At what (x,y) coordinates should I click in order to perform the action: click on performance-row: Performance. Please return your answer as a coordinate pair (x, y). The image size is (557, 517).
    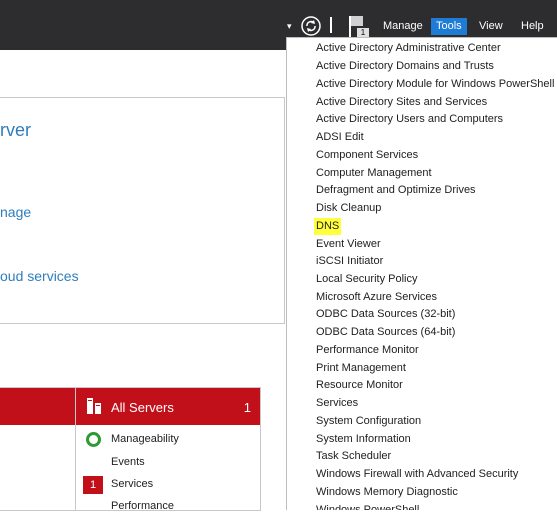
    Looking at the image, I should click on (168, 507).